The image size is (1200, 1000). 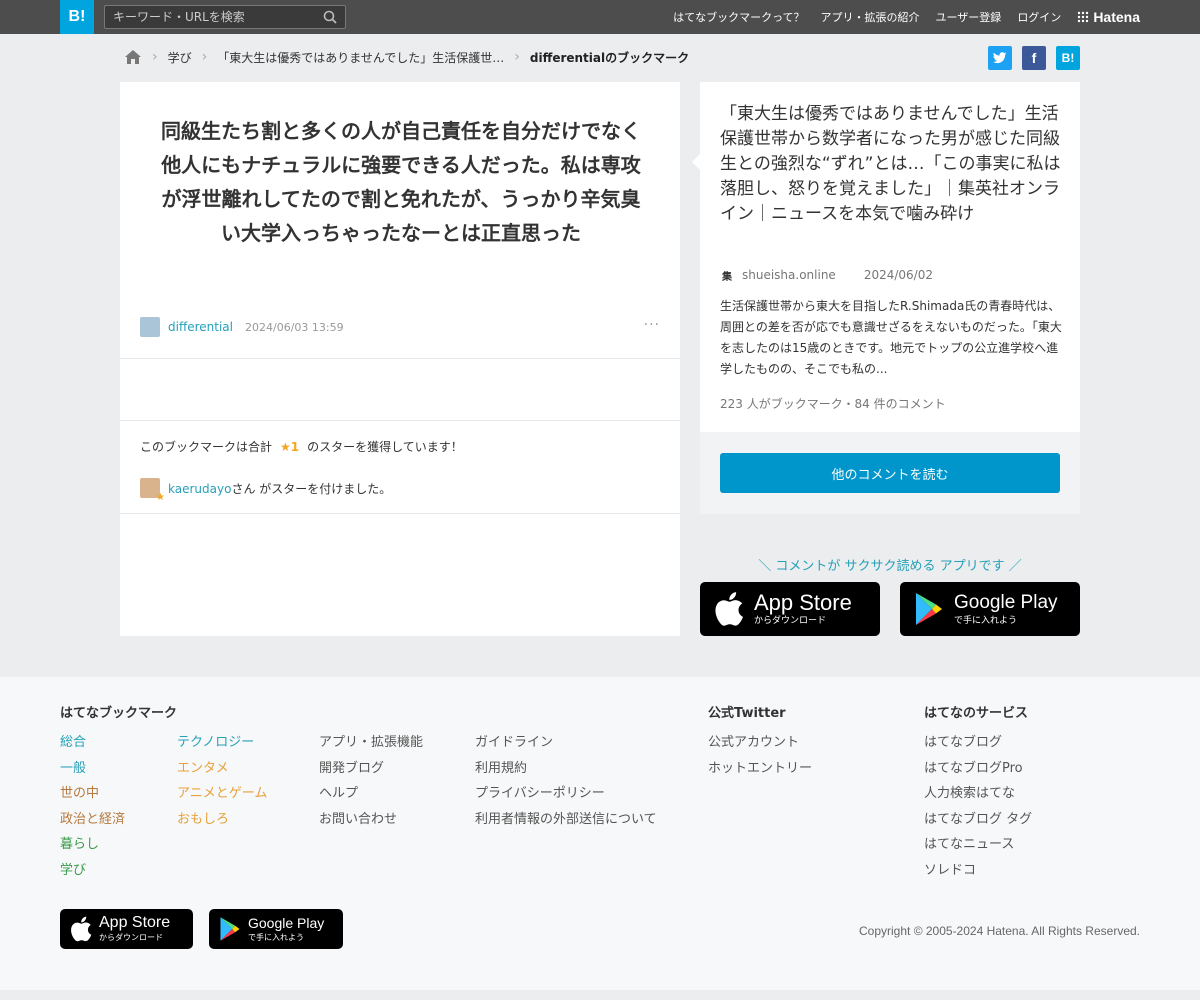 What do you see at coordinates (289, 447) in the screenshot?
I see `star-count: ★1` at bounding box center [289, 447].